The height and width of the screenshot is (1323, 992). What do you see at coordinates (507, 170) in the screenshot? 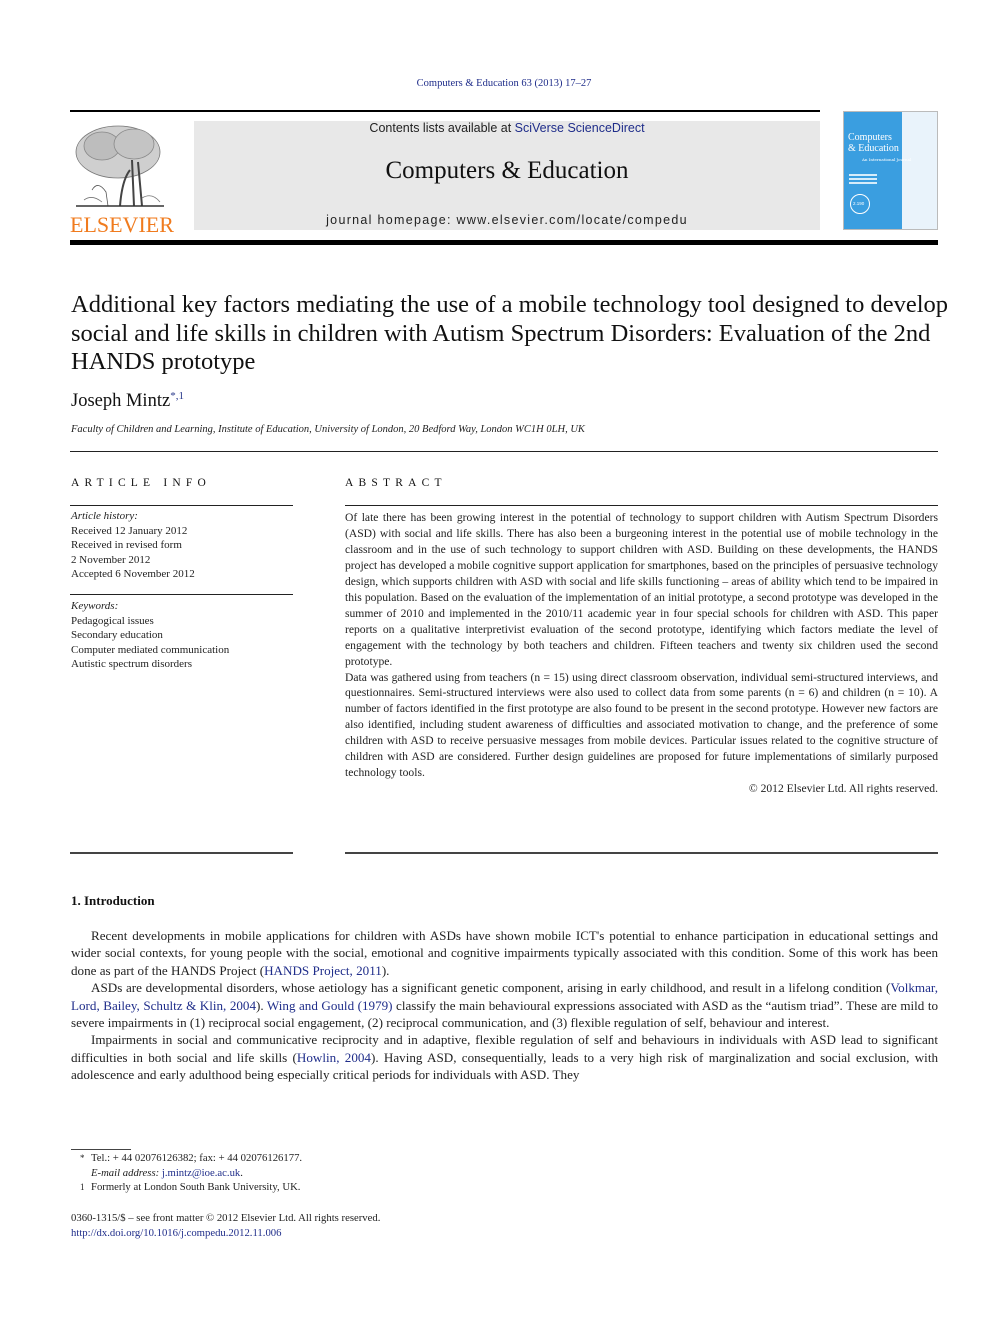
I see `journal-title: Computers & Education` at bounding box center [507, 170].